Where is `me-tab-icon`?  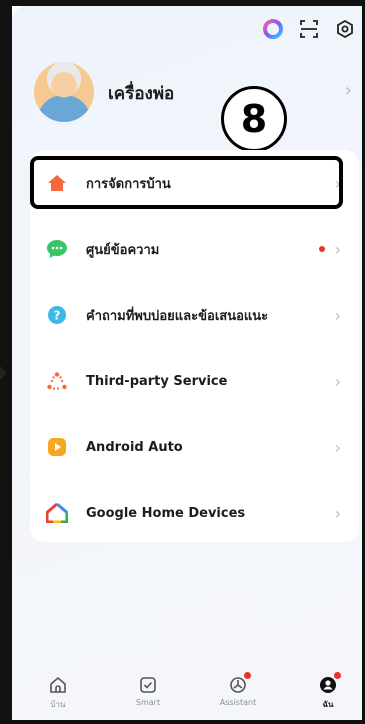 me-tab-icon is located at coordinates (329, 684).